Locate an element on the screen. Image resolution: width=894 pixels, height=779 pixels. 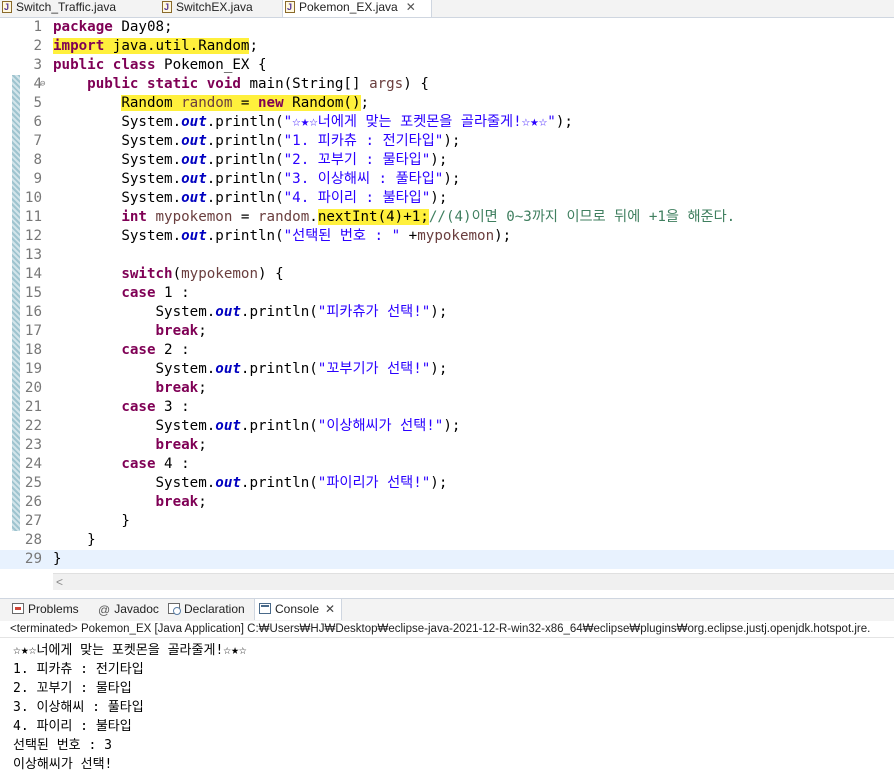
tab-console: Console ✕ is located at coordinates (298, 609).